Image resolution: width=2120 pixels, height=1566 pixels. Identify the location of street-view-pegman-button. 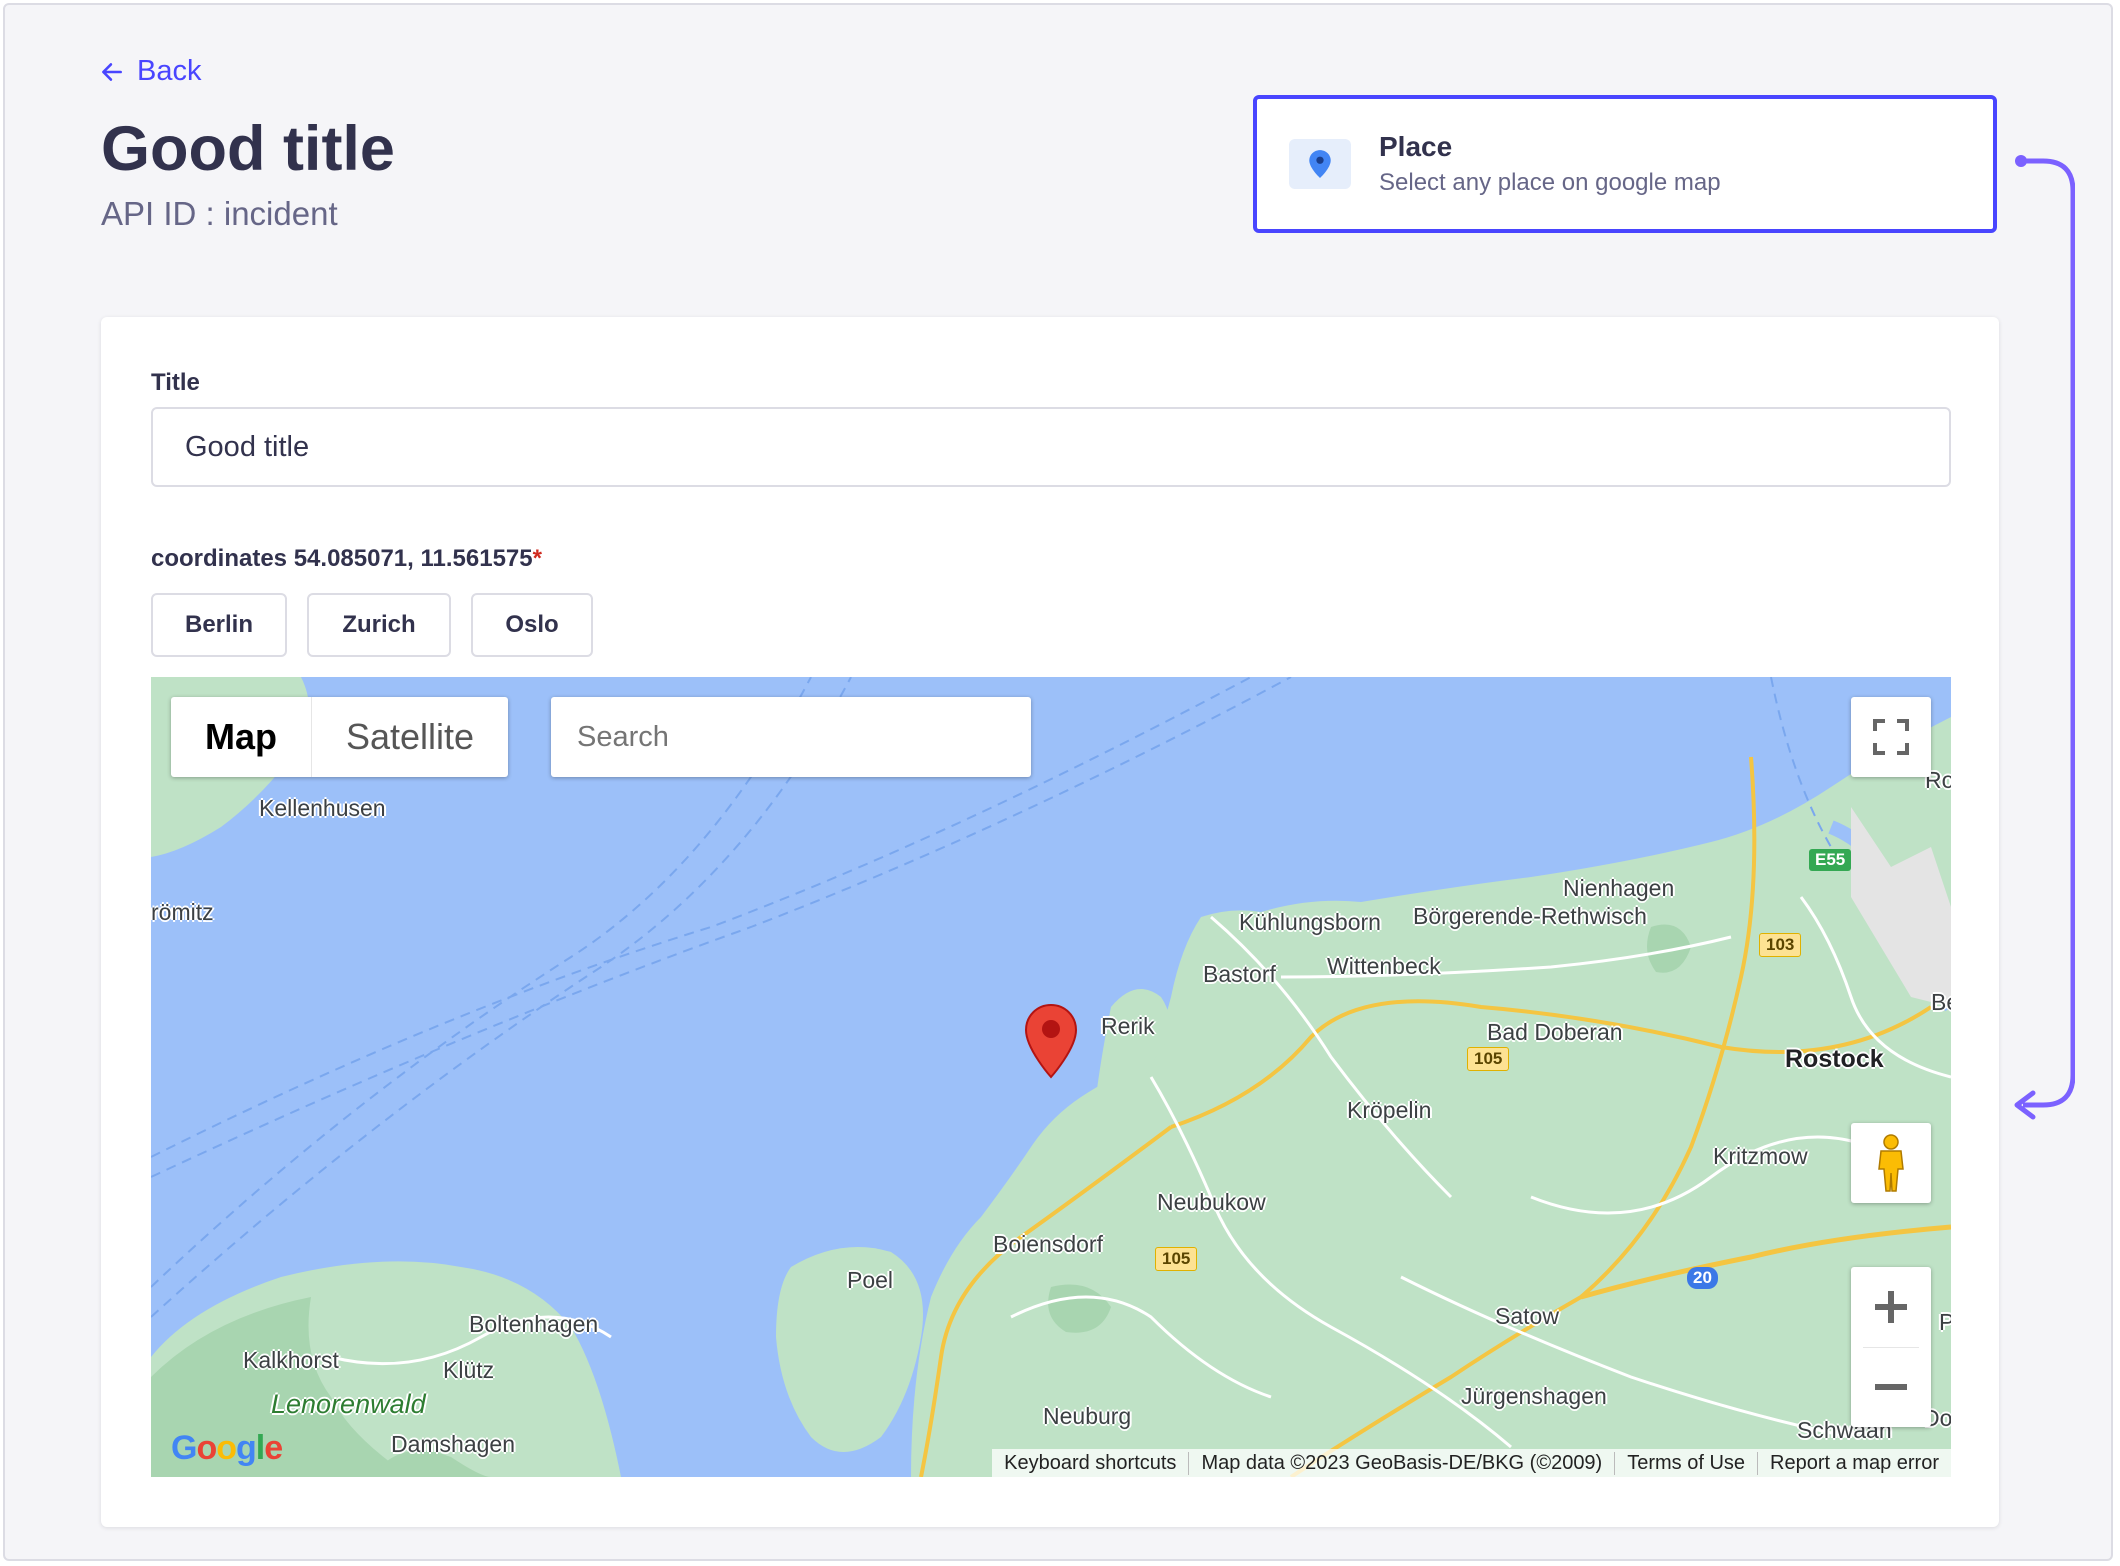
(1891, 1163).